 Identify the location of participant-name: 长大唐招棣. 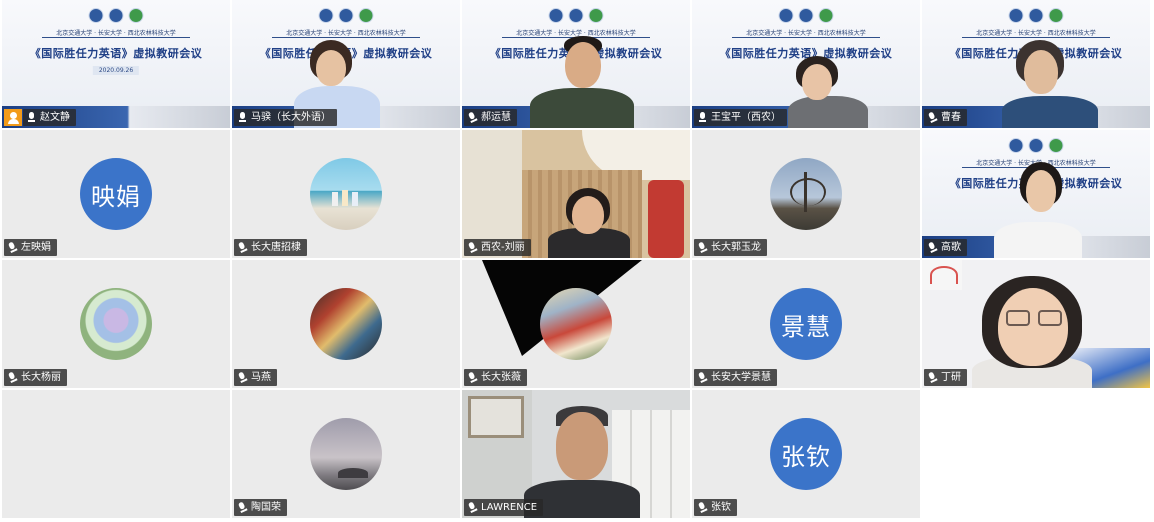
(276, 247).